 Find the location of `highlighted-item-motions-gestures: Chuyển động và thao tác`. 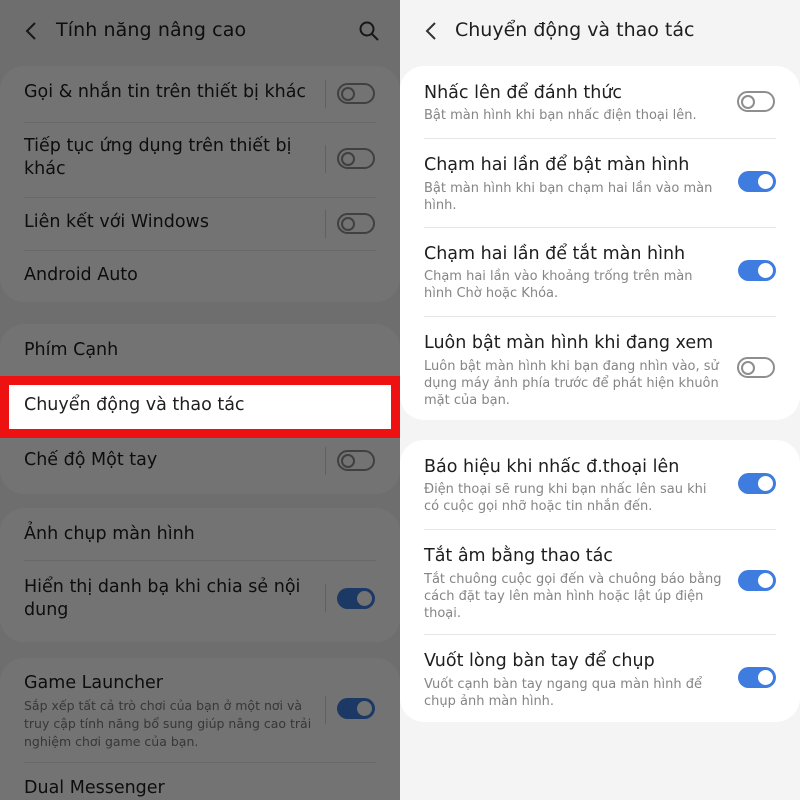

highlighted-item-motions-gestures: Chuyển động và thao tác is located at coordinates (200, 407).